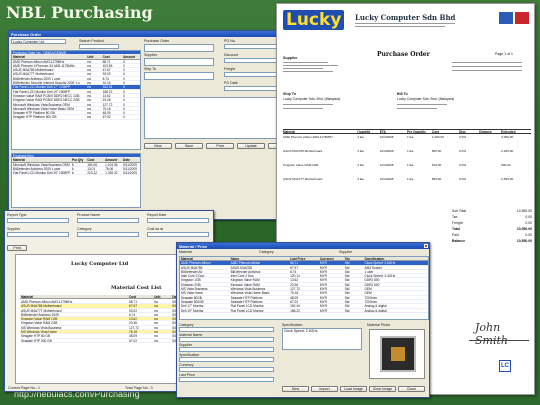 This screenshot has height=405, width=540. I want to click on update-button: Update, so click(251, 146).